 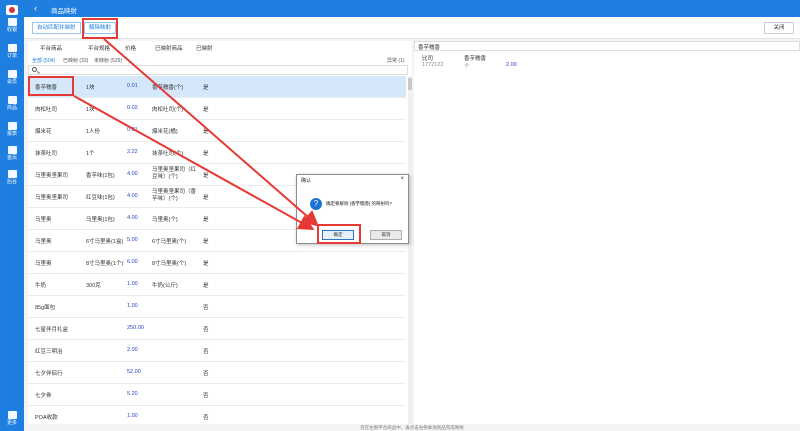 What do you see at coordinates (607, 46) in the screenshot?
I see `local-search-input: 香芋糯香` at bounding box center [607, 46].